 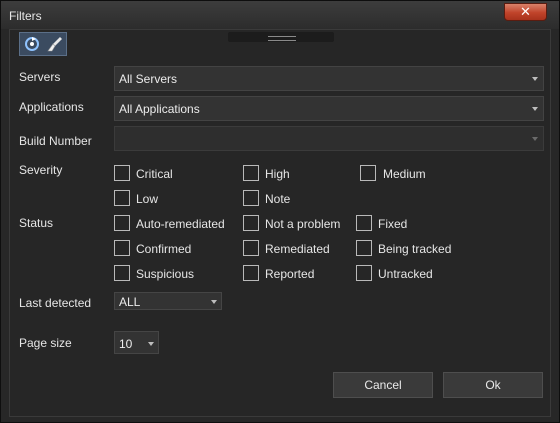 I want to click on status-reported-label: Reported, so click(x=290, y=274).